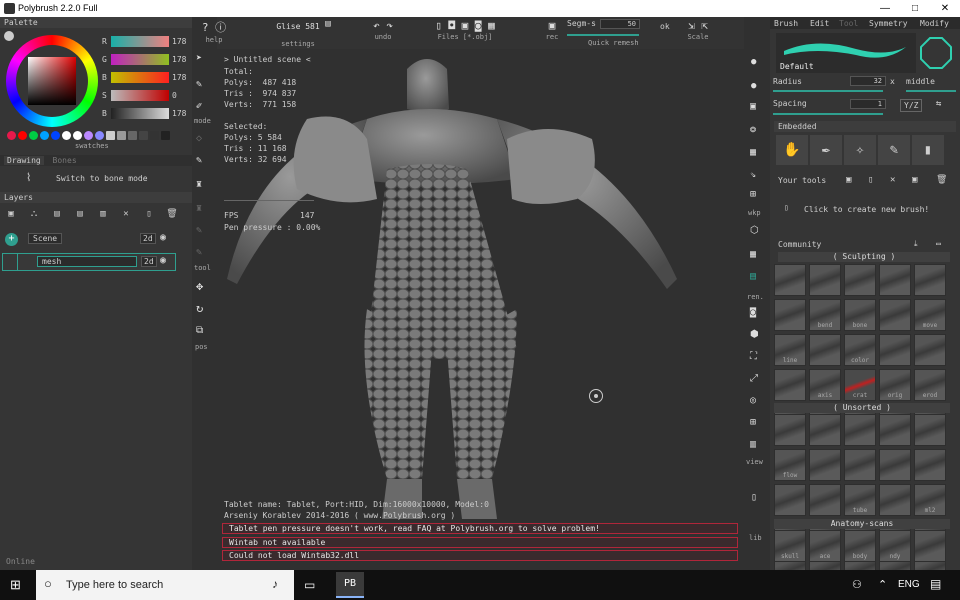  What do you see at coordinates (620, 24) in the screenshot?
I see `segms-input: 50` at bounding box center [620, 24].